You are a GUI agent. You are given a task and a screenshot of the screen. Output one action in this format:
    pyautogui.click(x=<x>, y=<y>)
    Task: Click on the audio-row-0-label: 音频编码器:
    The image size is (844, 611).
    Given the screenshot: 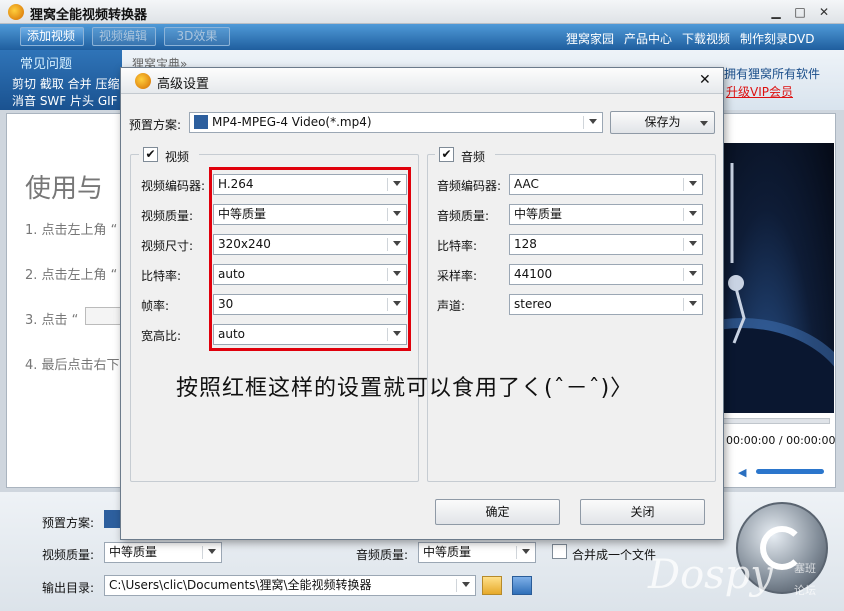 What is the action you would take?
    pyautogui.click(x=469, y=186)
    